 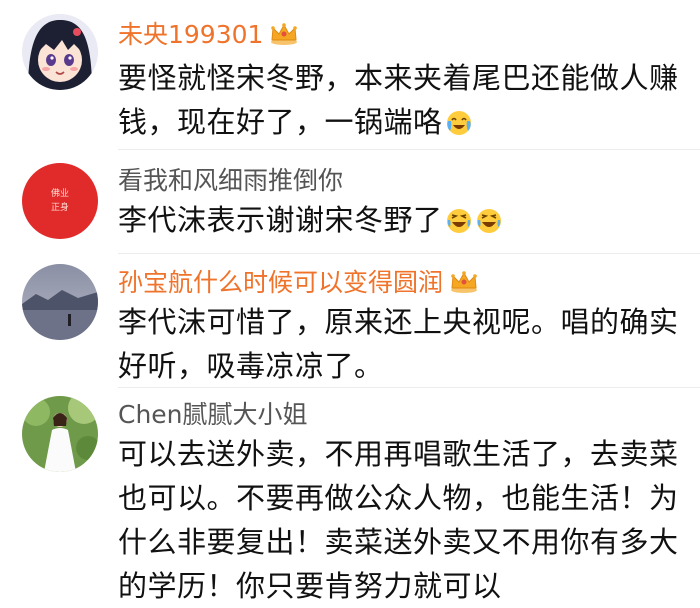 What do you see at coordinates (213, 415) in the screenshot?
I see `username: Chen腻腻大小姐` at bounding box center [213, 415].